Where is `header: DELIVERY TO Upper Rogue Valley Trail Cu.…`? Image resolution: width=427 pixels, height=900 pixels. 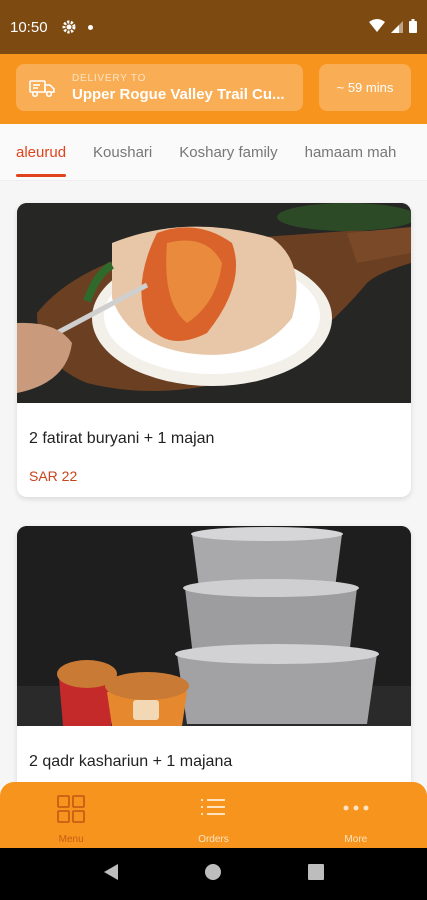
header: DELIVERY TO Upper Rogue Valley Trail Cu.… is located at coordinates (213, 89).